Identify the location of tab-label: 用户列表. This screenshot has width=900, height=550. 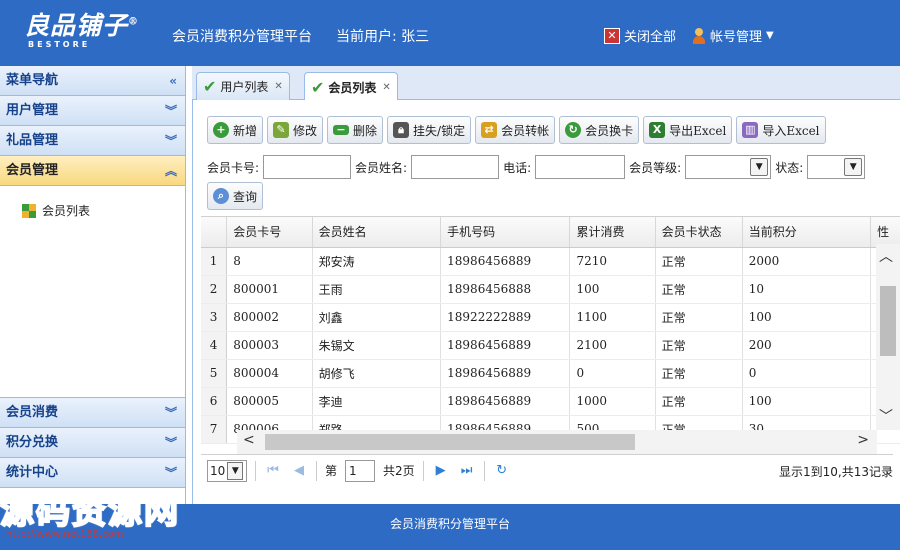
(244, 87).